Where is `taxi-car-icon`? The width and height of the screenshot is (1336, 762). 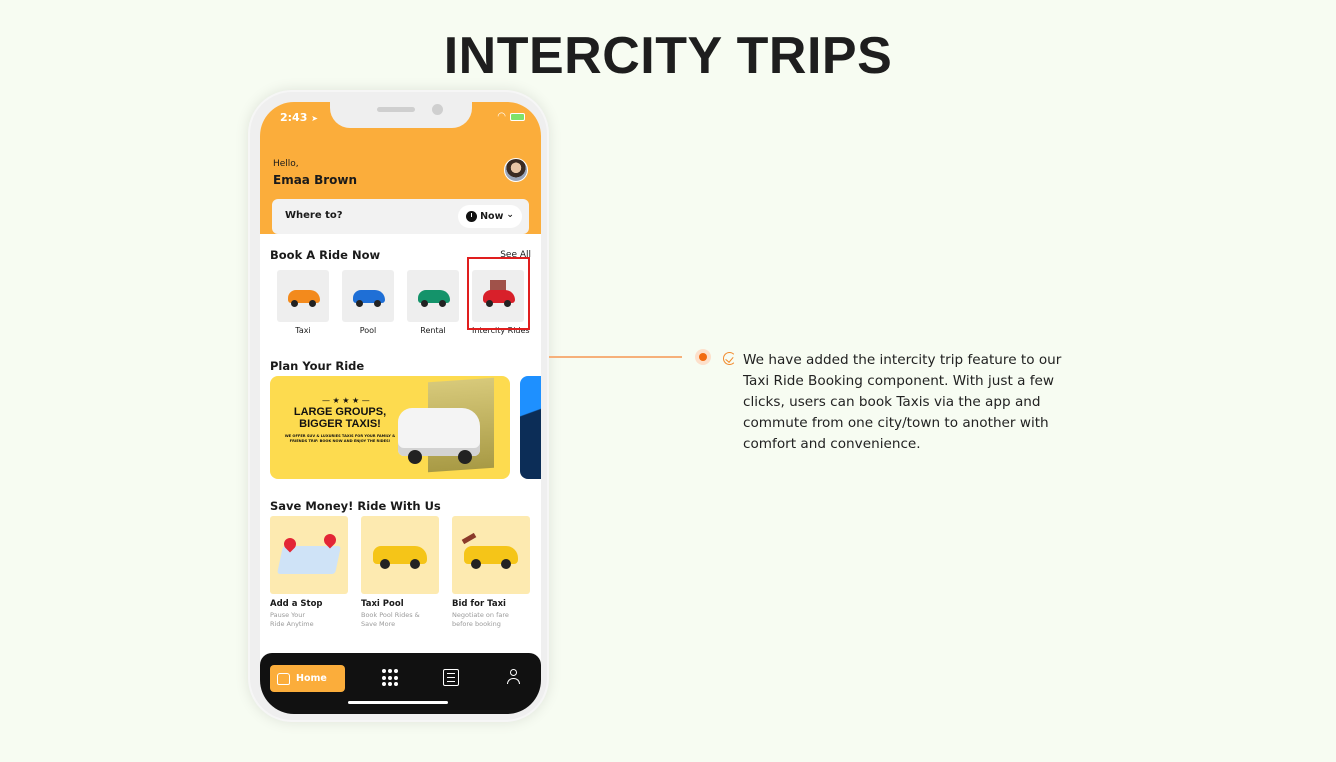
taxi-car-icon is located at coordinates (304, 298).